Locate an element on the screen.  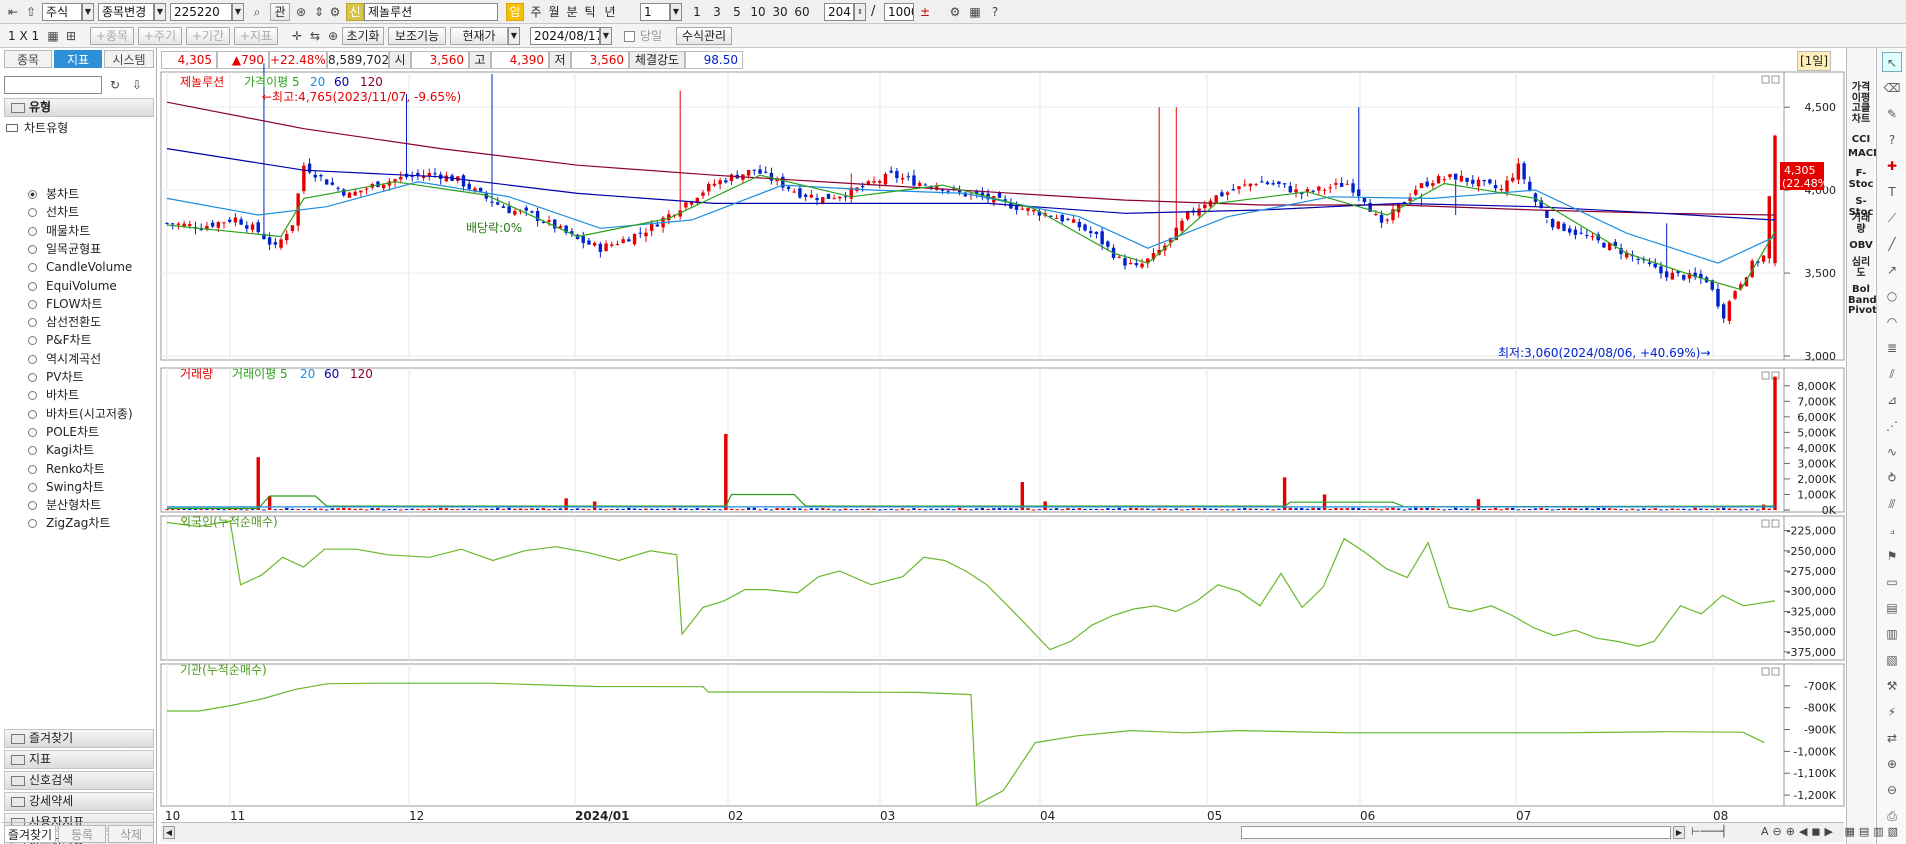
scroll-thumb is located at coordinates (1456, 832).